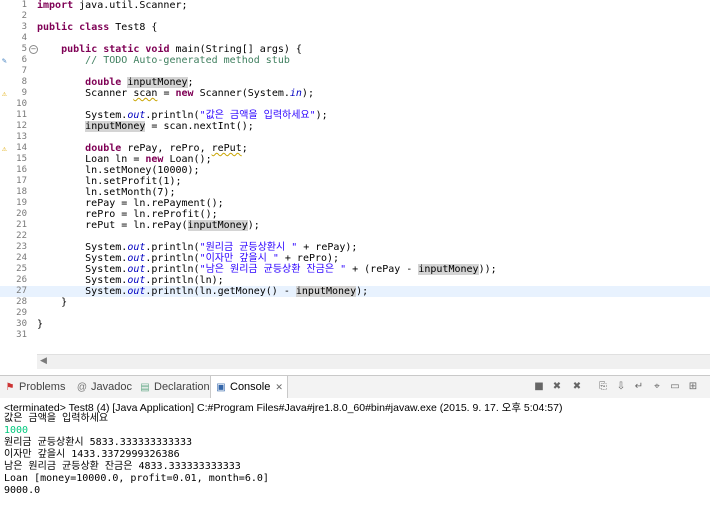 The height and width of the screenshot is (506, 710). What do you see at coordinates (355, 159) in the screenshot?
I see `code-line: 15 Loan ln = new Loan();` at bounding box center [355, 159].